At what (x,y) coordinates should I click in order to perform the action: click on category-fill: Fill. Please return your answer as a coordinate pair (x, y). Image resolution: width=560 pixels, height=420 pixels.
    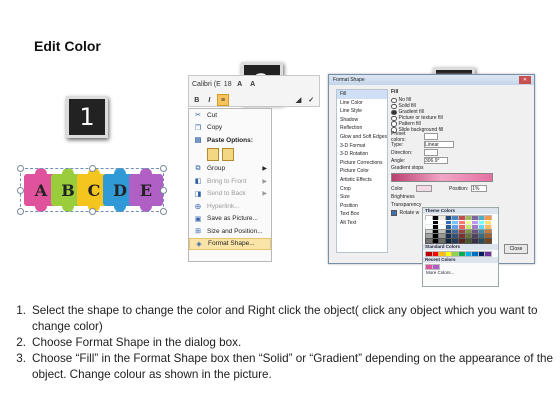
    Looking at the image, I should click on (362, 94).